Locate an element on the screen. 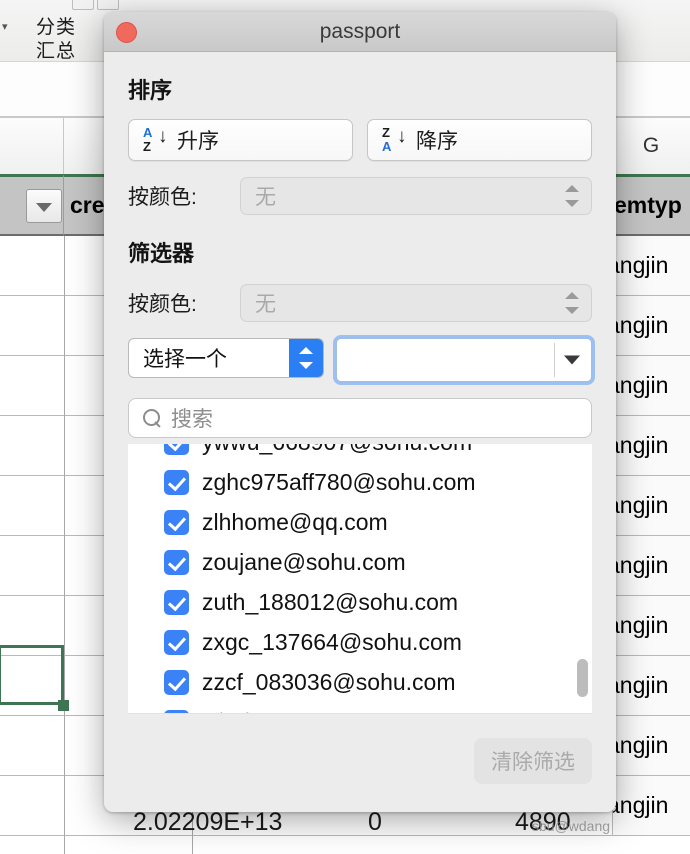  list-item: zoujane@sohu.com is located at coordinates (360, 562).